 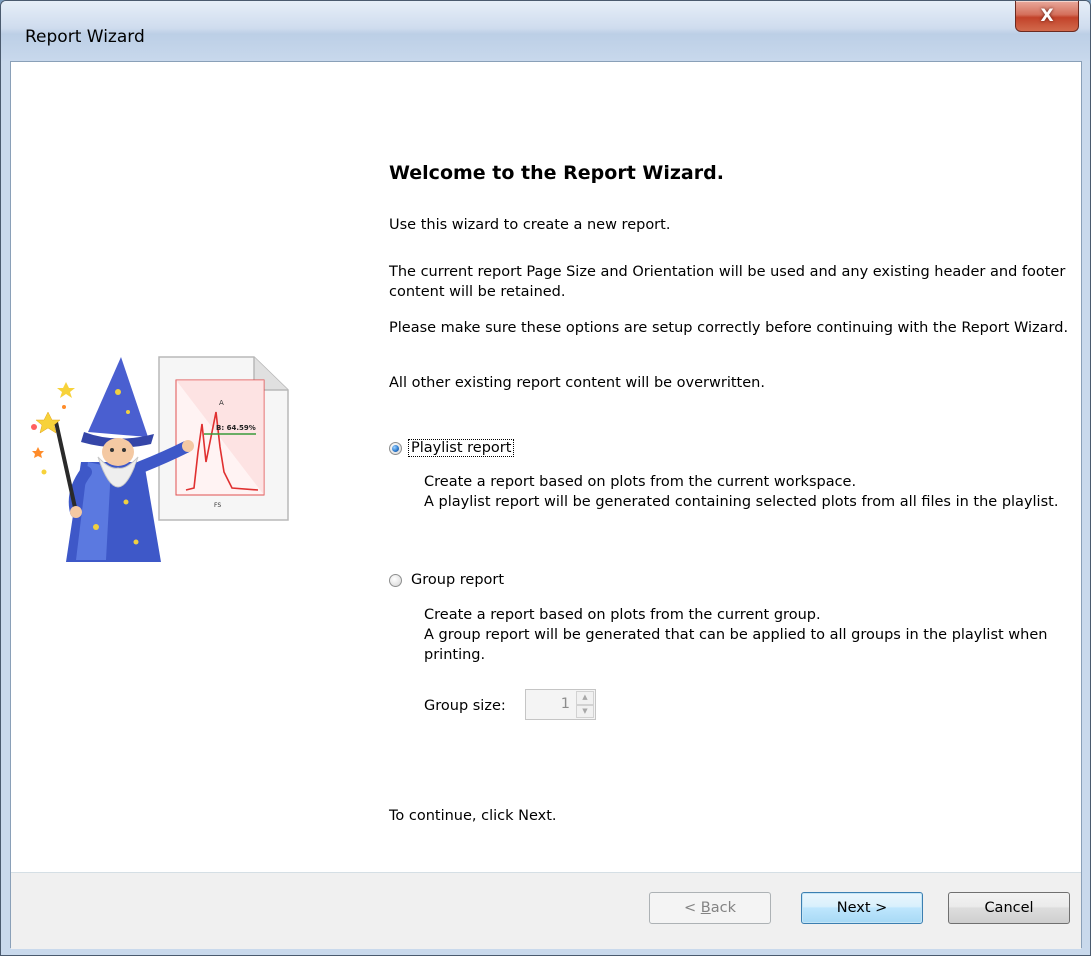 I want to click on report-page-icon: A B: 64.59% FS, so click(x=223, y=438).